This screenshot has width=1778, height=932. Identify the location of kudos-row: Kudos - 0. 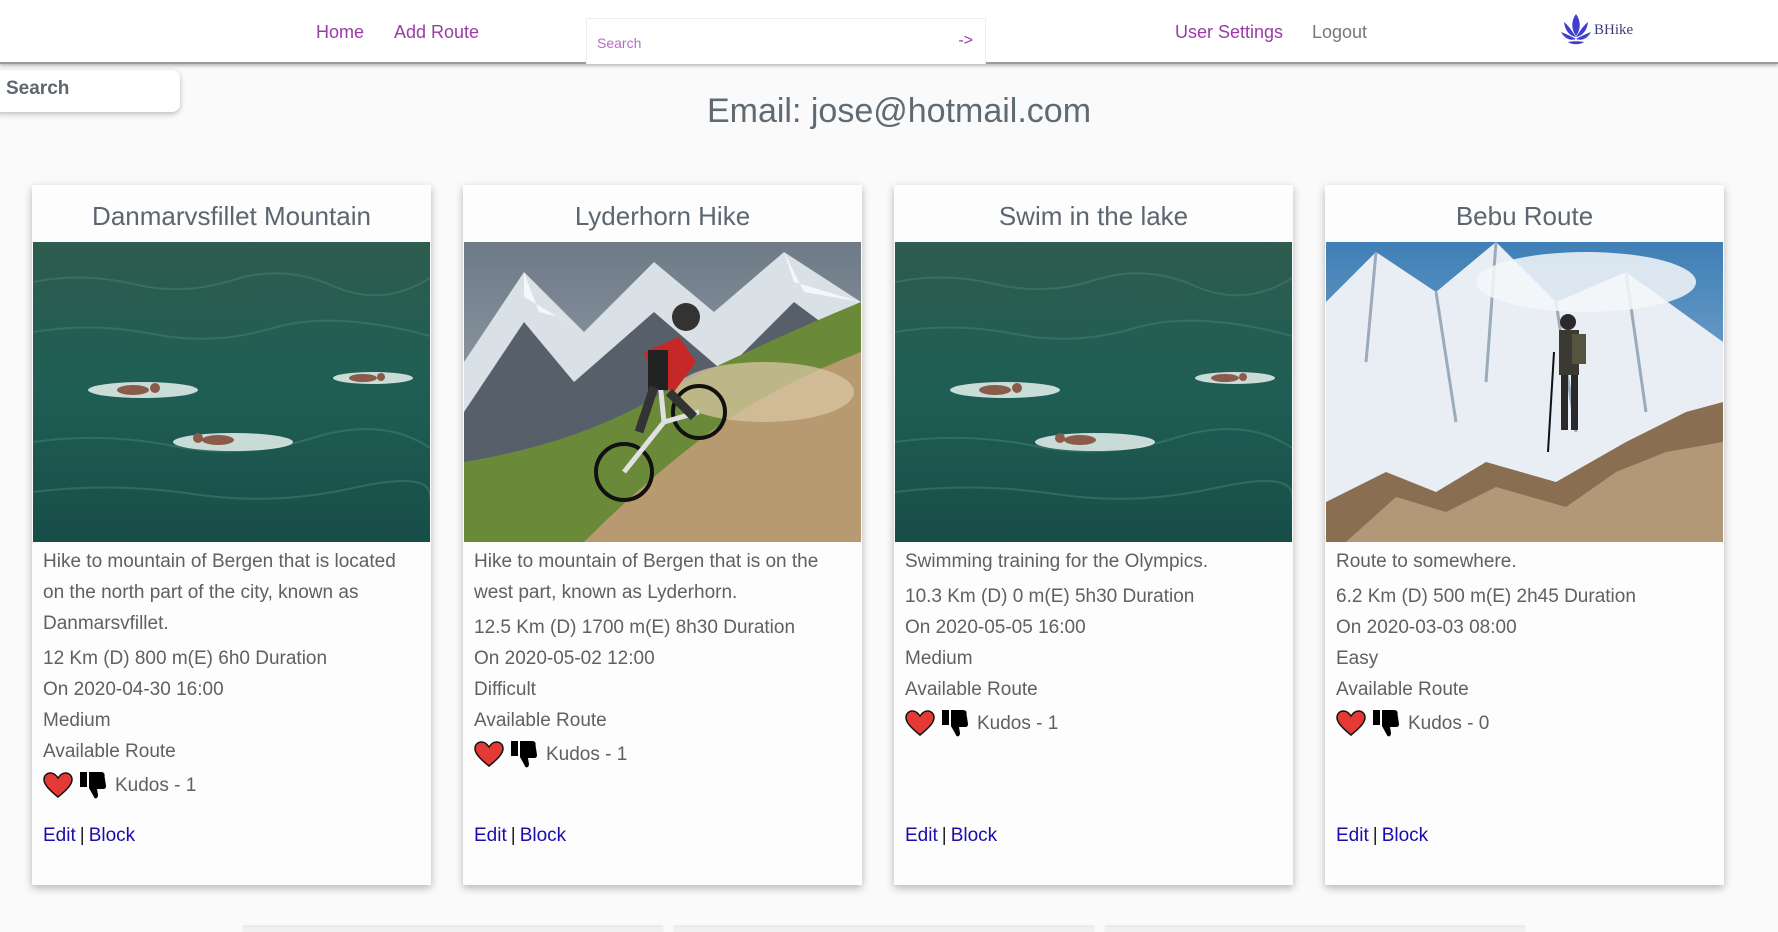
(1525, 723).